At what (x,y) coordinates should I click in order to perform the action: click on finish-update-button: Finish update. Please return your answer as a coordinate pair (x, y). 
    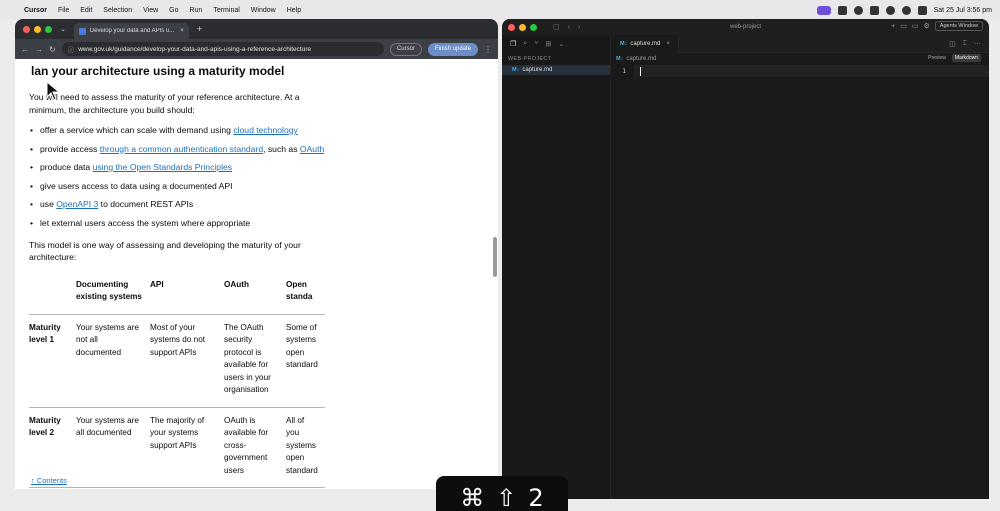
    Looking at the image, I should click on (452, 49).